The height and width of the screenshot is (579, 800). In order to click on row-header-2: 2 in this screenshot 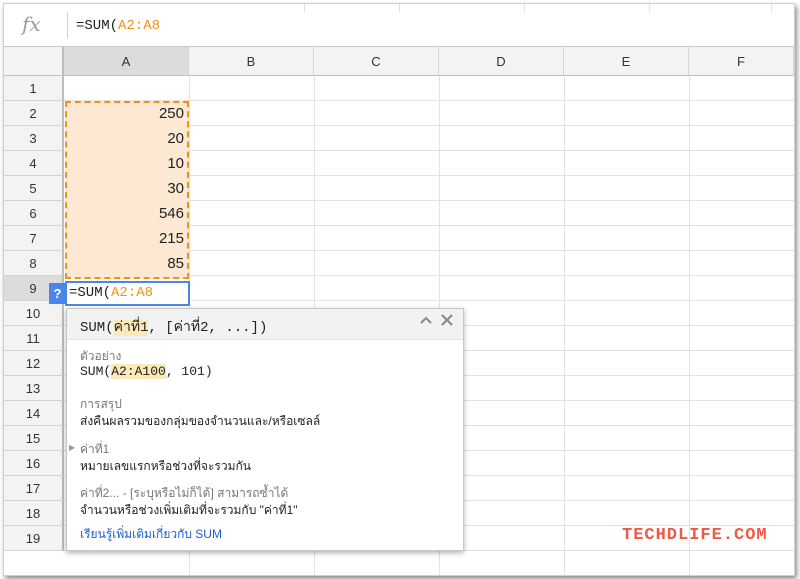, I will do `click(34, 113)`.